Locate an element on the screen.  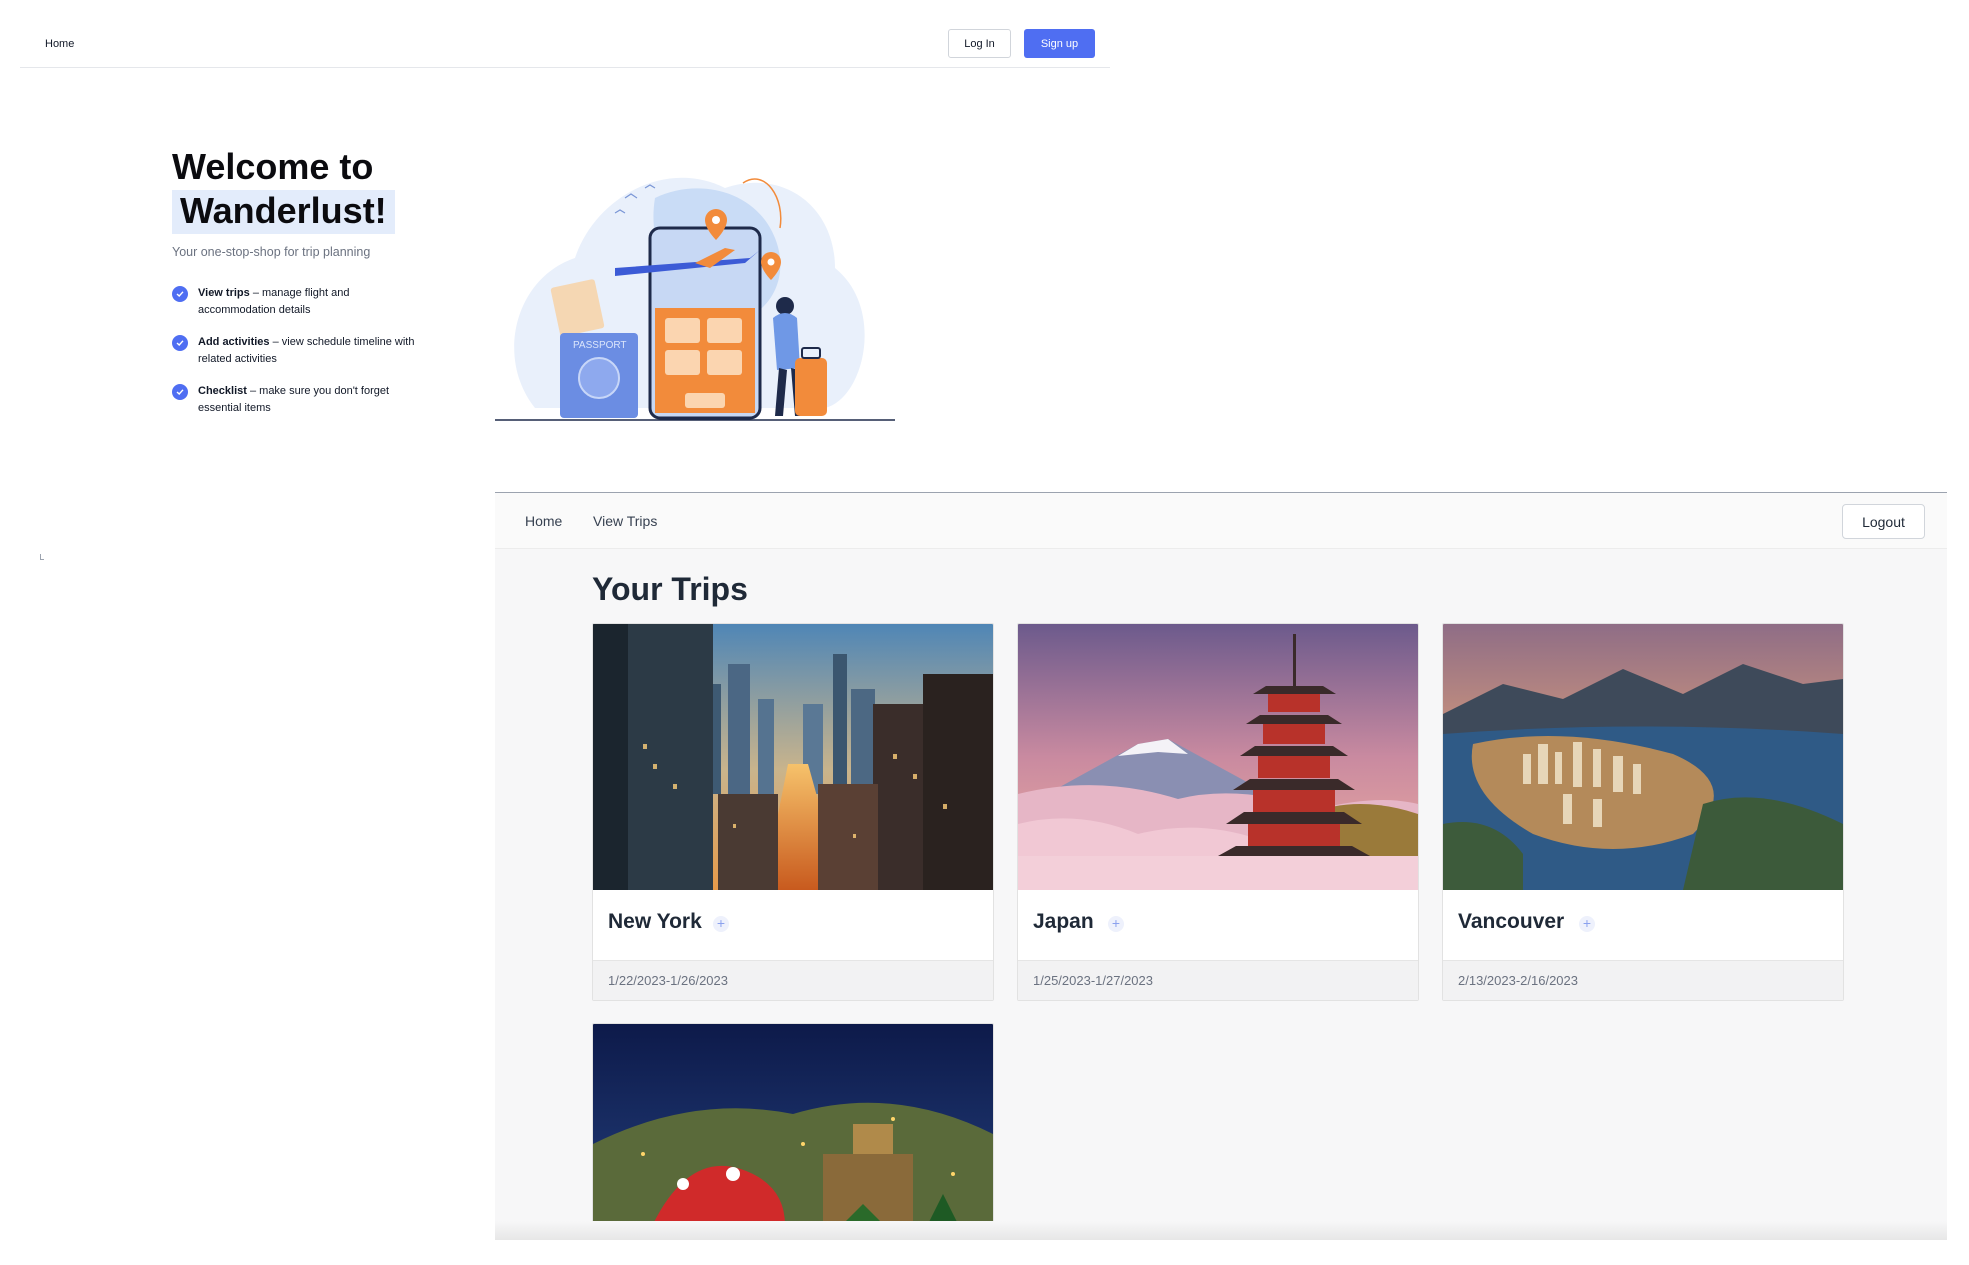
trip-card-new-york: New York + 1/22/2023-1/26/2023 is located at coordinates (793, 812).